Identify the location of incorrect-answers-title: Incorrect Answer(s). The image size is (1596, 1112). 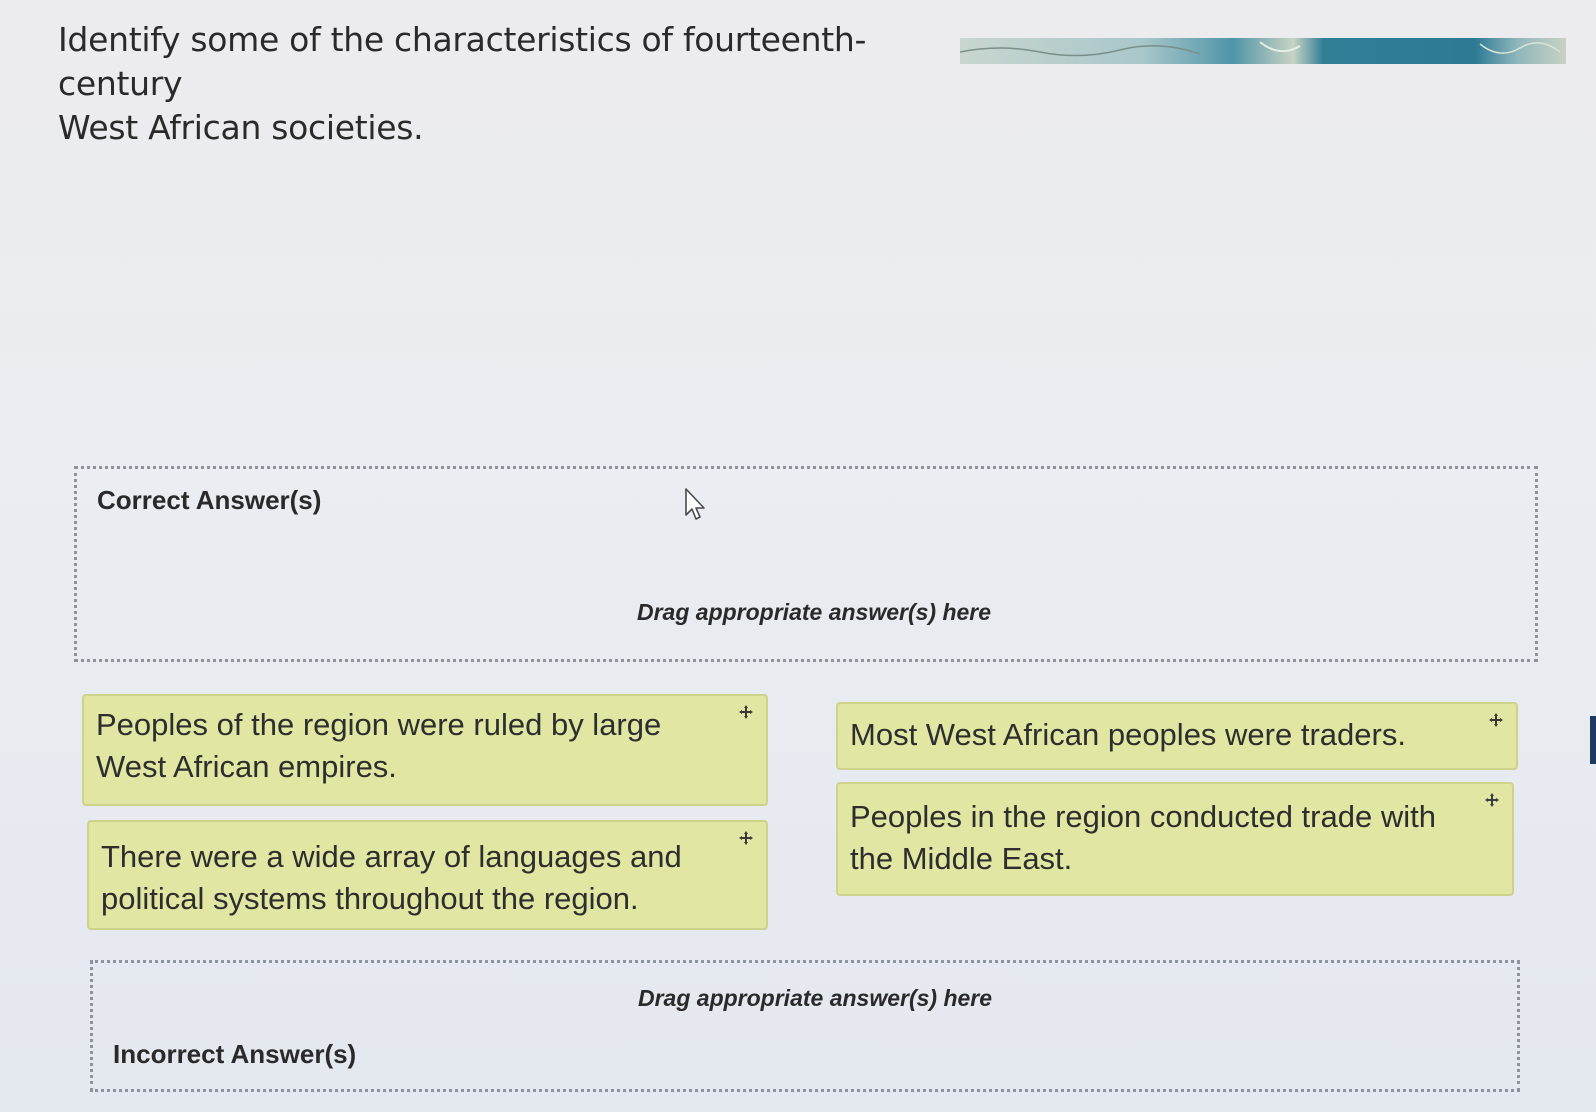
(235, 1054).